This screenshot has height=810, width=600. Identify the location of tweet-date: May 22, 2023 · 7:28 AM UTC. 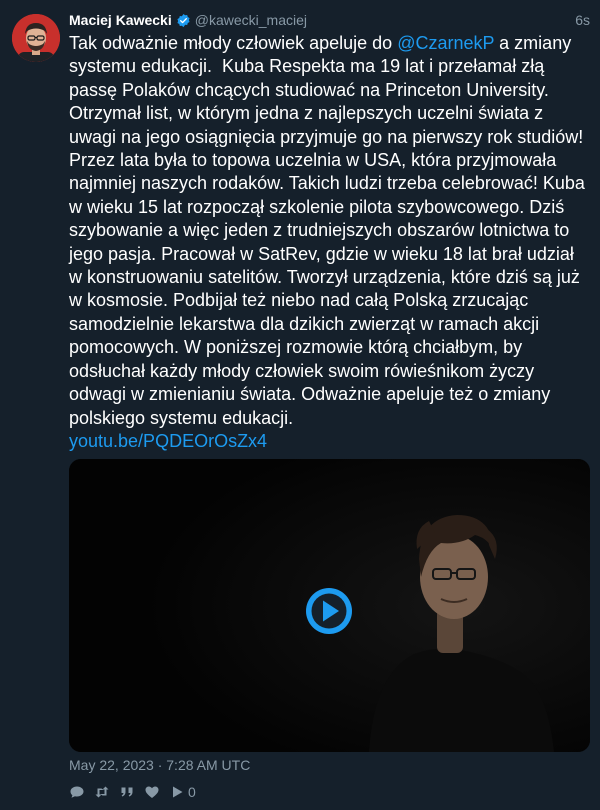
(159, 765).